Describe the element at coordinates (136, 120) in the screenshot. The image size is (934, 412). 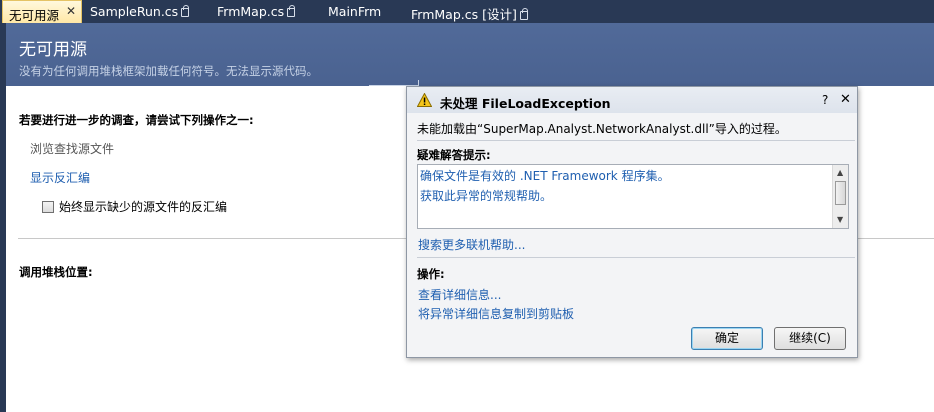
I see `investigate-heading: 若要进行进一步的调查，请尝试下列操作之一:` at that location.